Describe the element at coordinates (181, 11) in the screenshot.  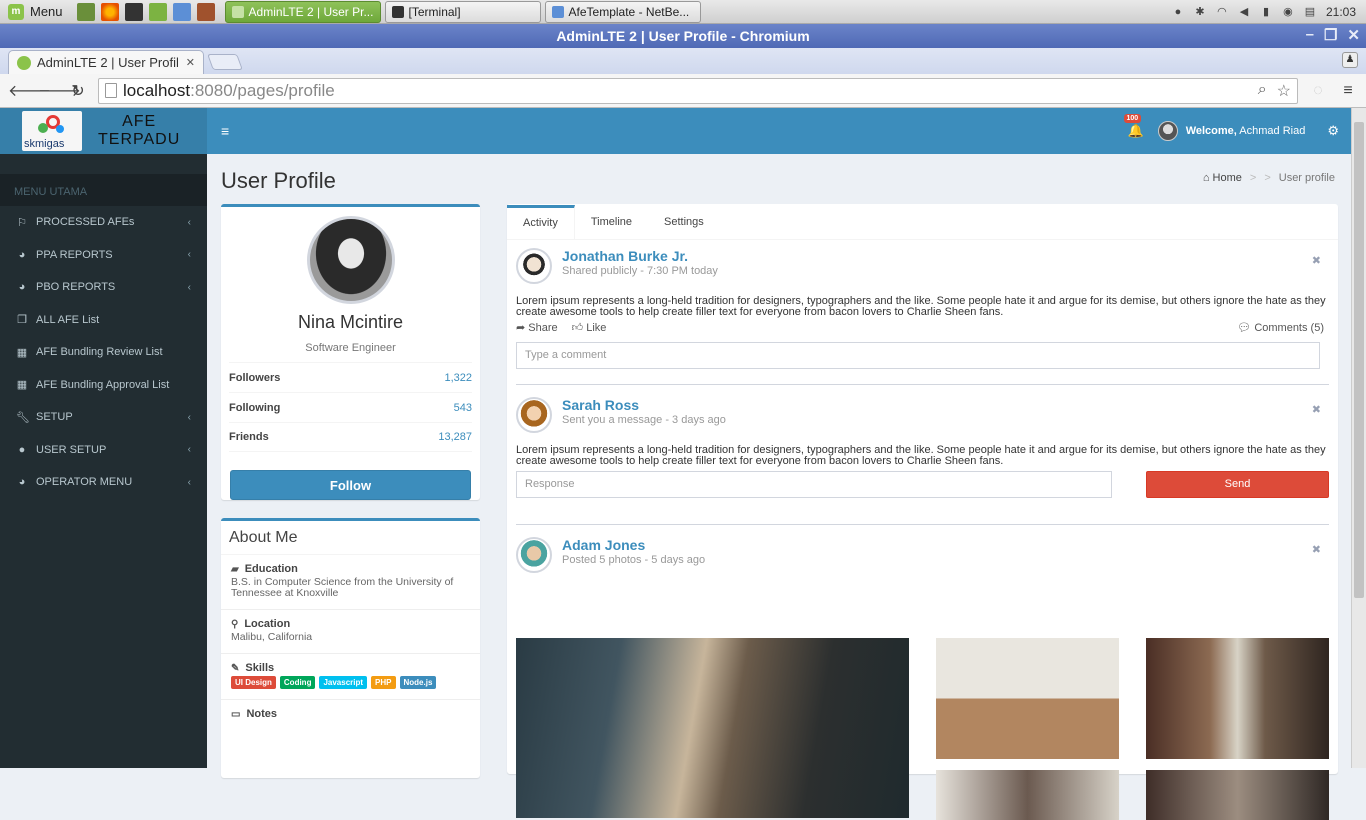
I see `netbeans-icon` at that location.